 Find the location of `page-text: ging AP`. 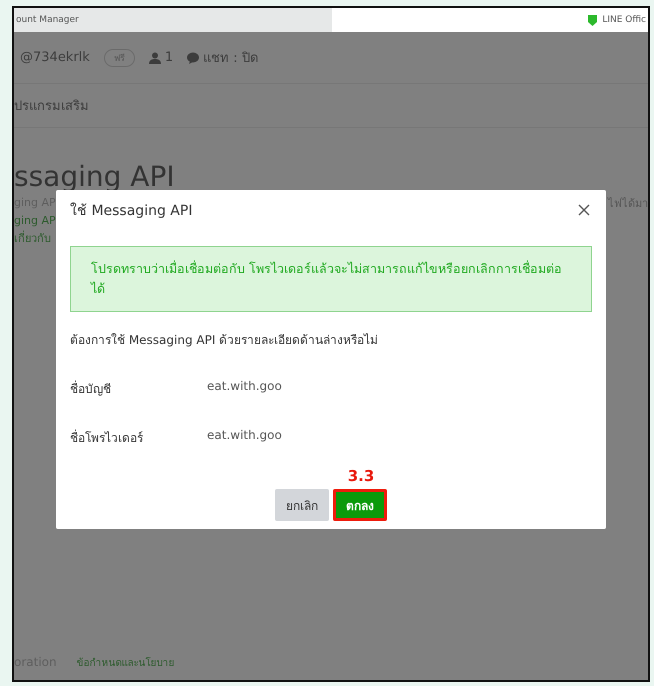

page-text: ging AP is located at coordinates (36, 221).